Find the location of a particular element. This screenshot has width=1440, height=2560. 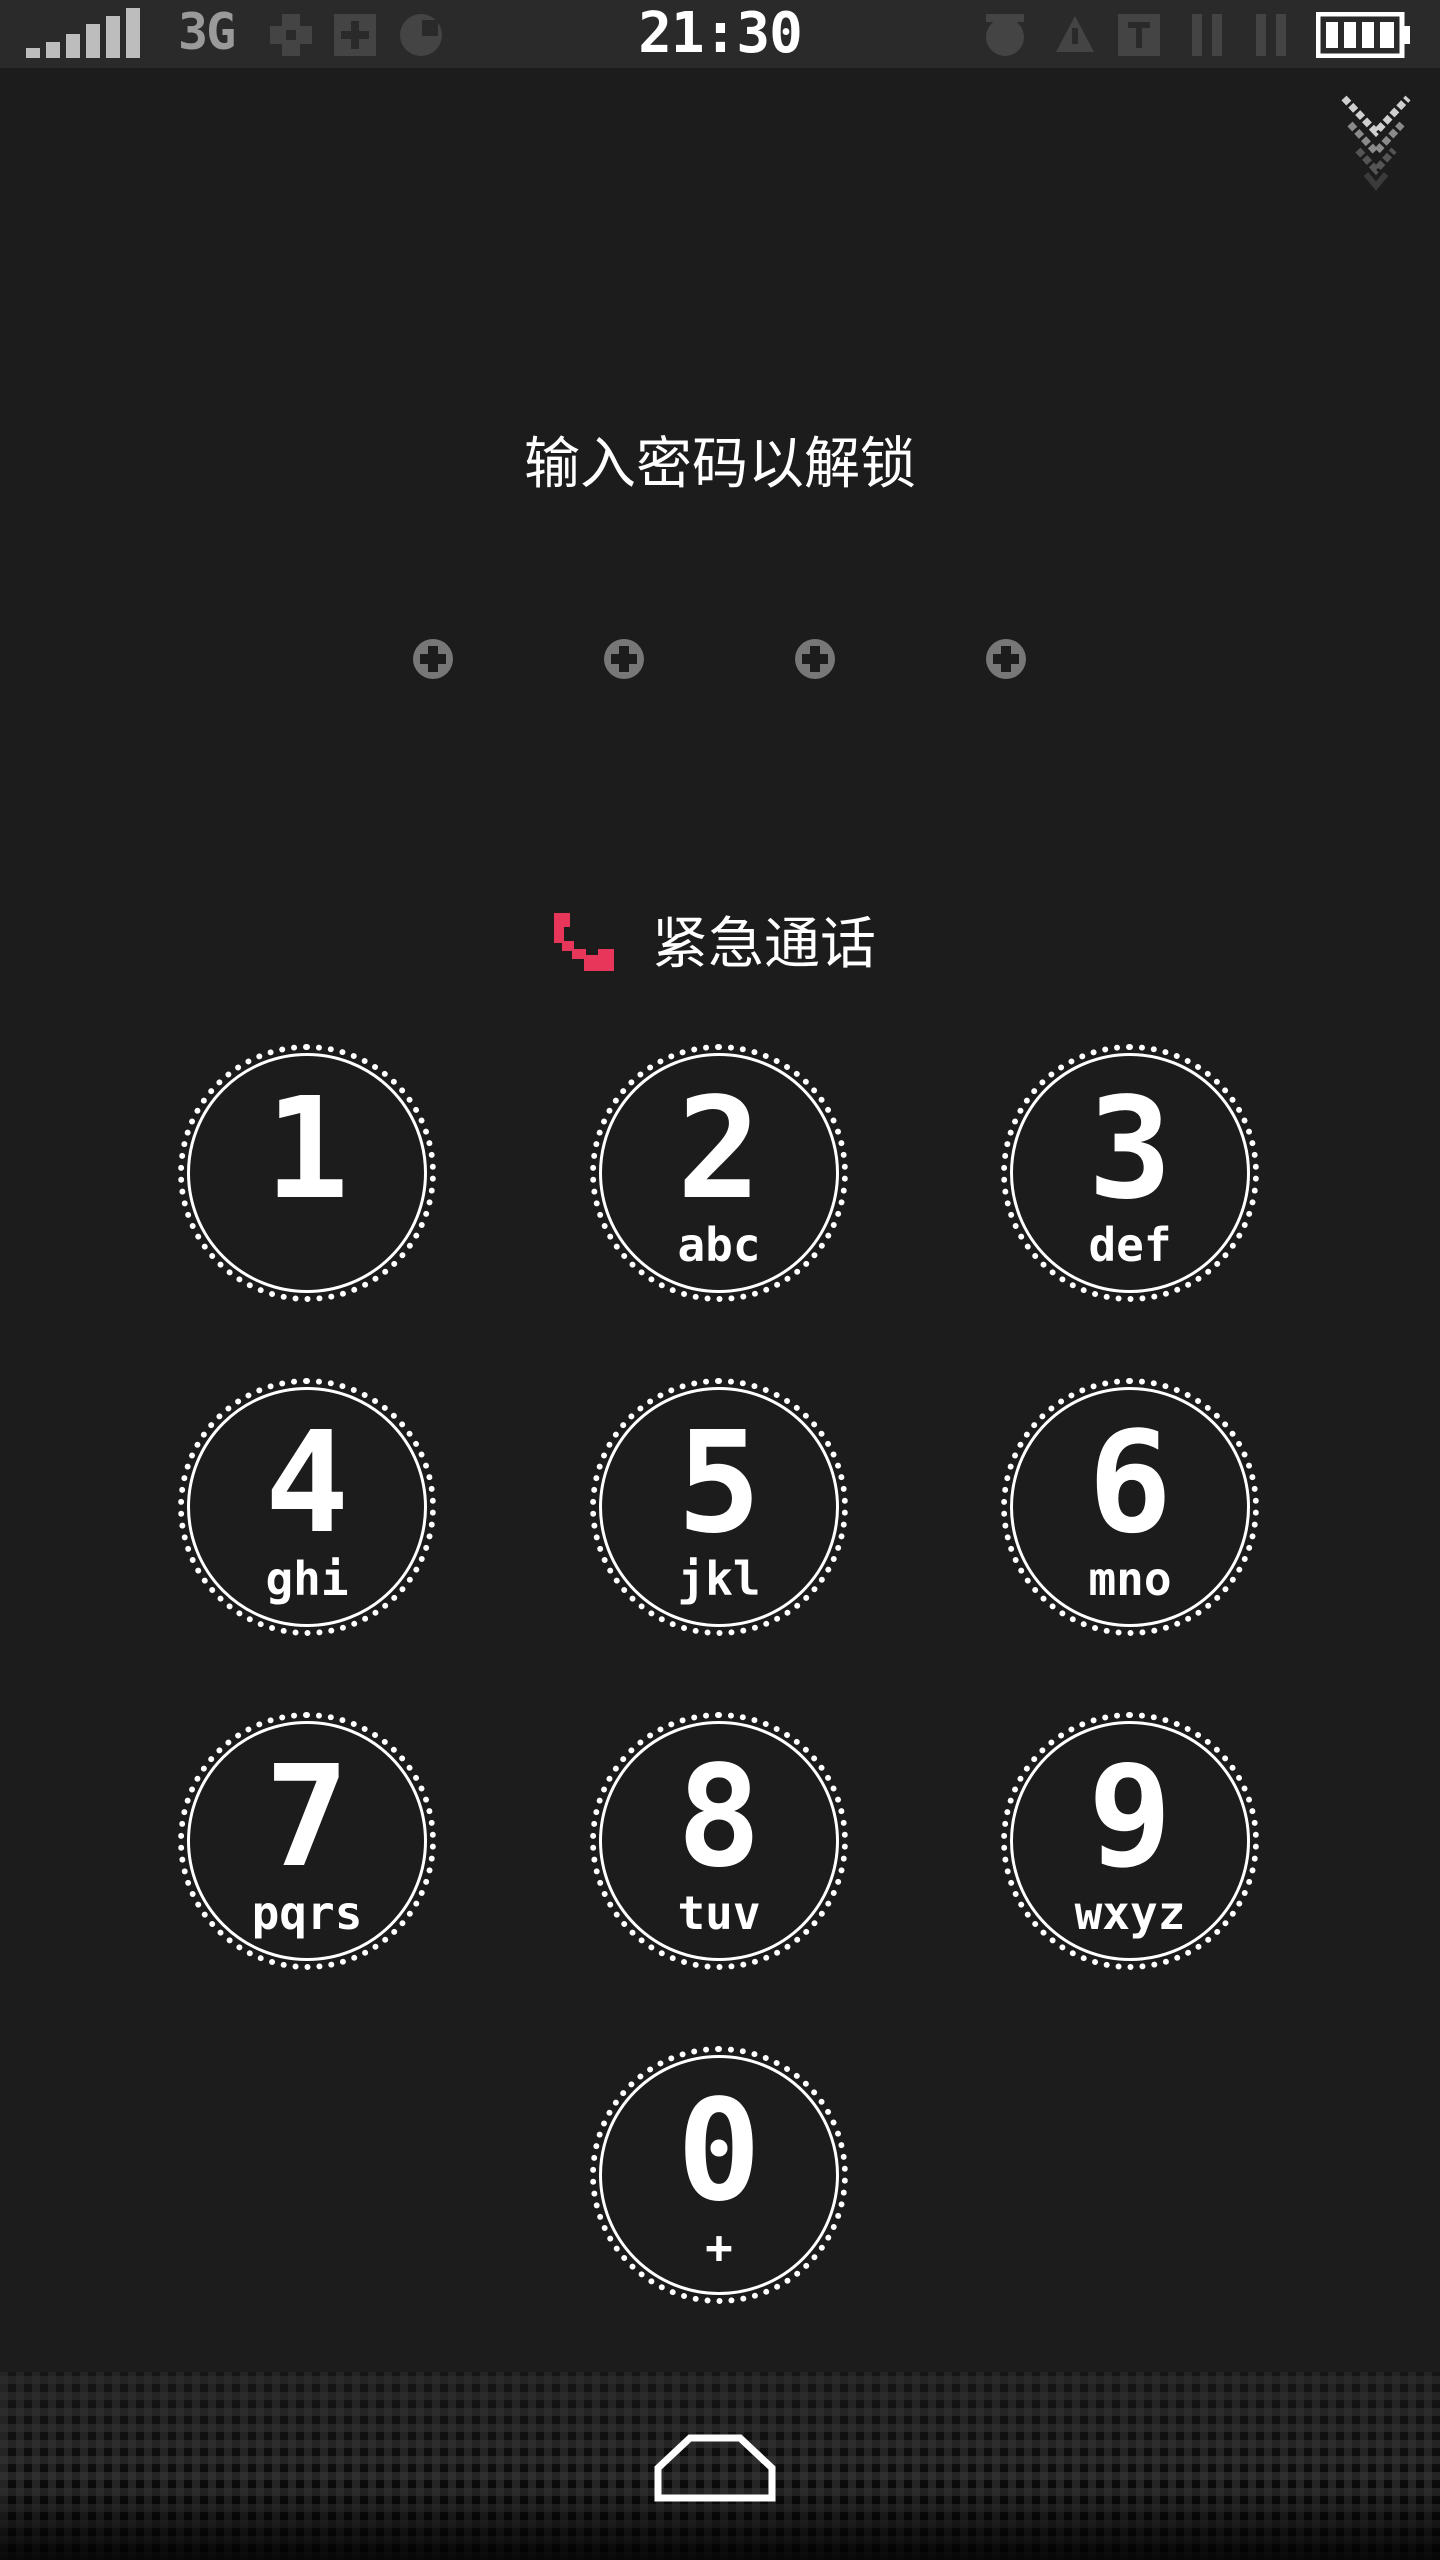

home-icon is located at coordinates (715, 2464).